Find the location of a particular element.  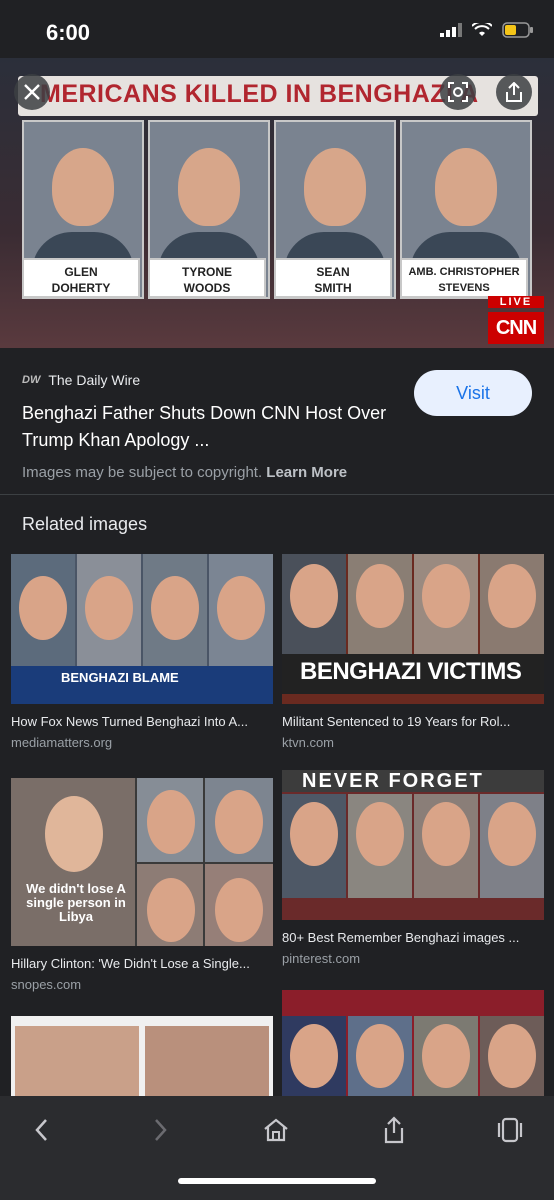

learn-more-link: Learn More is located at coordinates (306, 472).